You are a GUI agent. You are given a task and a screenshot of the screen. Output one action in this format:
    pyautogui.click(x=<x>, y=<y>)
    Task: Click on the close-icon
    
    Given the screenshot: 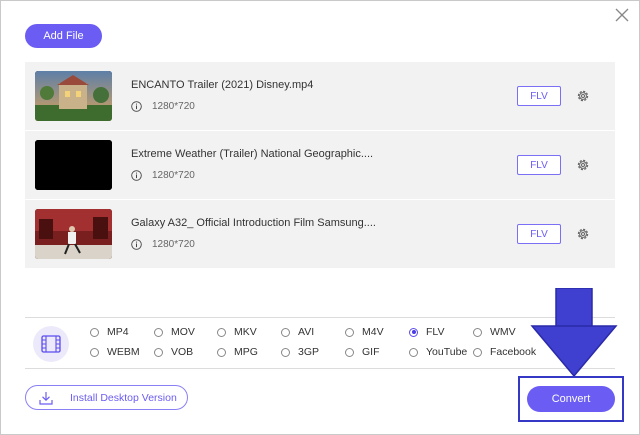 What is the action you would take?
    pyautogui.click(x=622, y=15)
    